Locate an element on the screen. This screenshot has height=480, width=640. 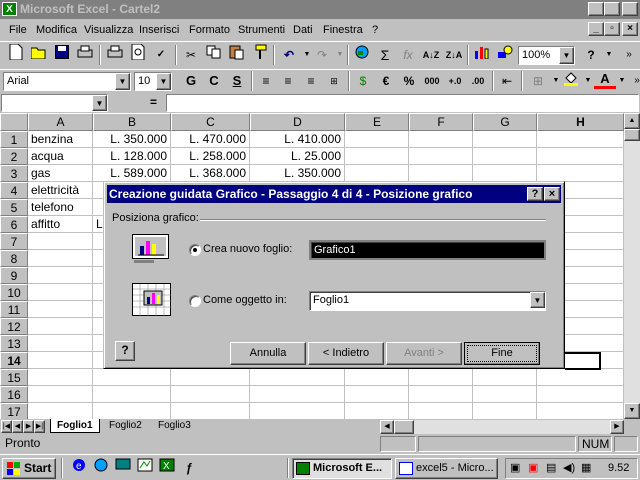
row-header: 3 is located at coordinates (14, 173).